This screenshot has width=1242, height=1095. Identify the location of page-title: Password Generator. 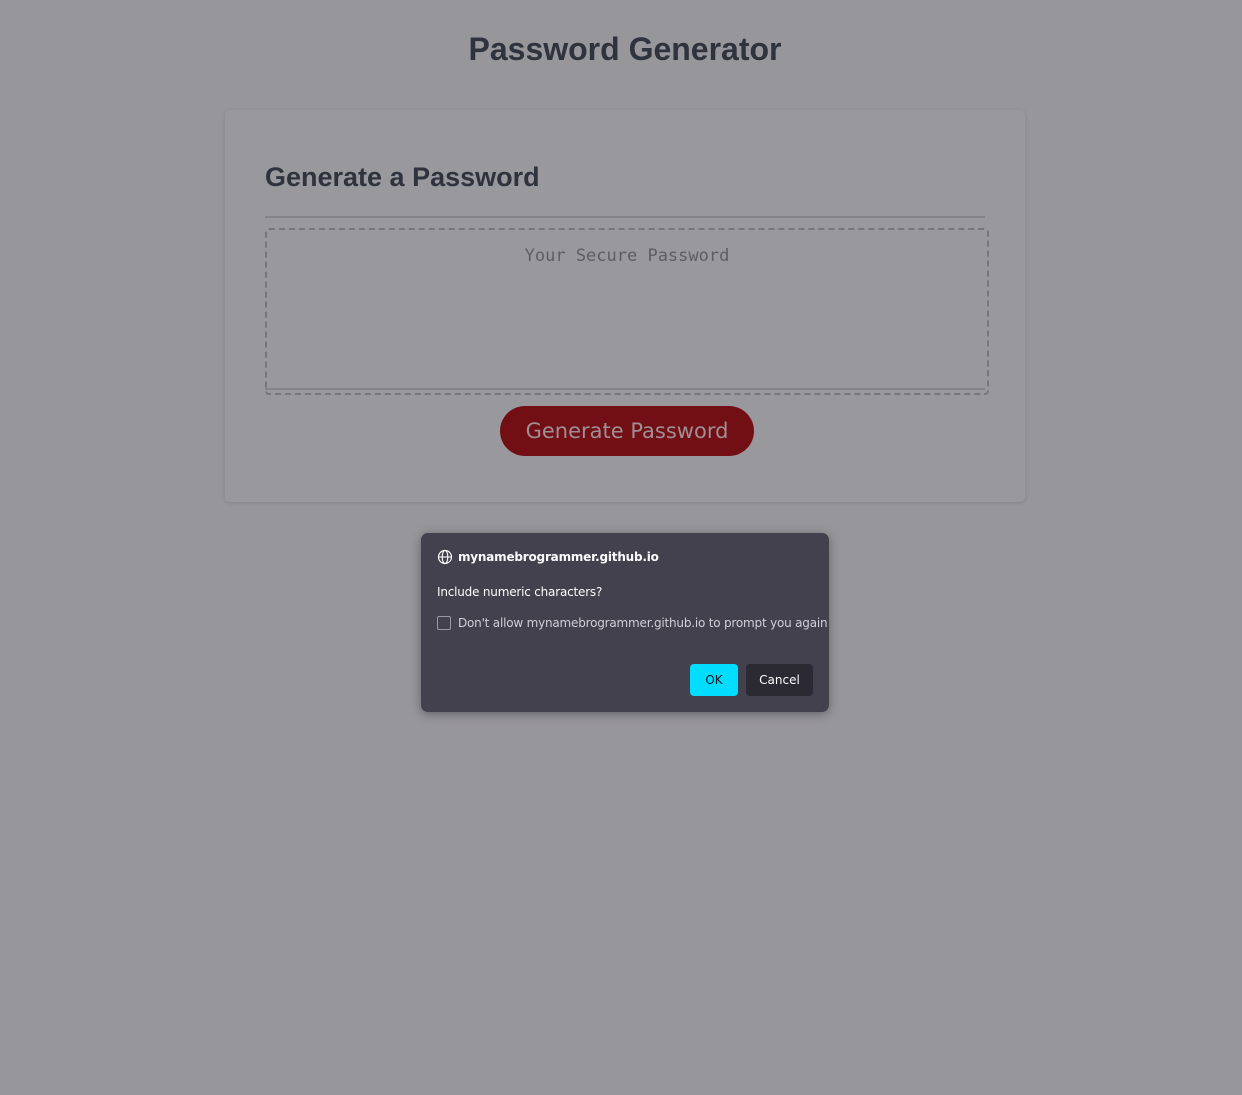
(625, 49).